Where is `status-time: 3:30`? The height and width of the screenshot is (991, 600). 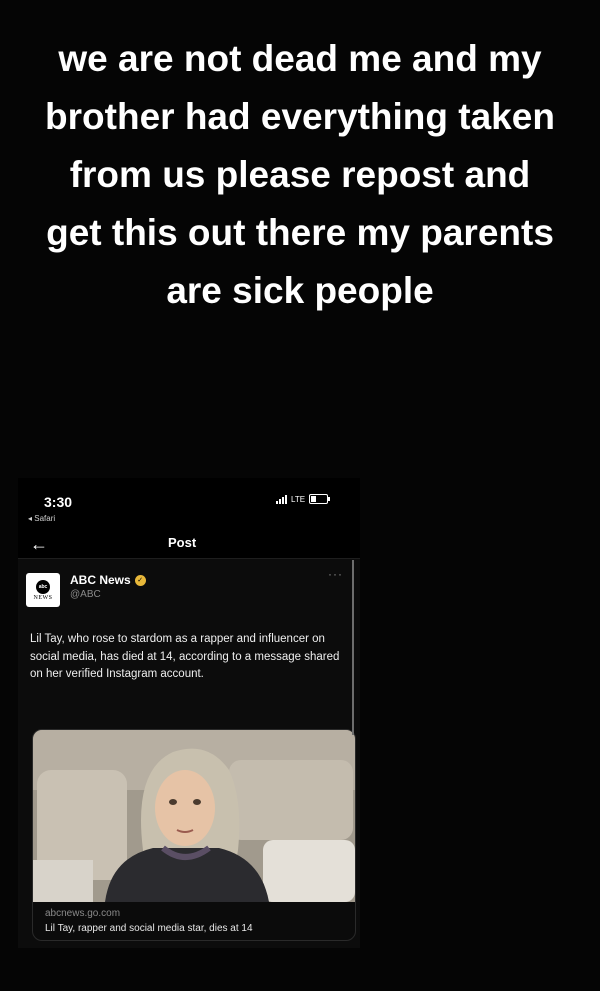 status-time: 3:30 is located at coordinates (58, 502).